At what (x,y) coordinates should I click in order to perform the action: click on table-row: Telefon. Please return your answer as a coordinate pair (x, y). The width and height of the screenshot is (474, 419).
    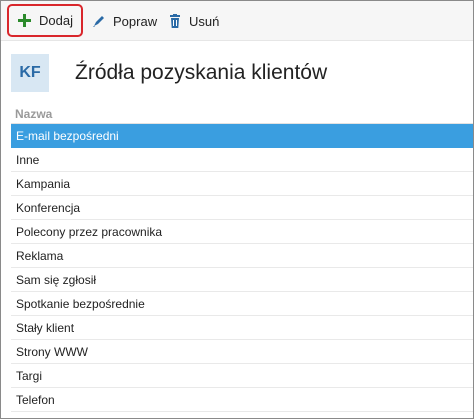
    Looking at the image, I should click on (242, 400).